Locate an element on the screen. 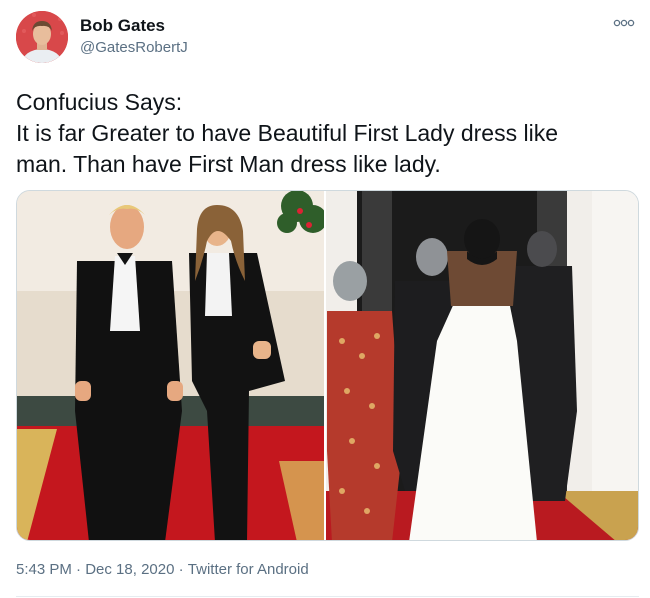 This screenshot has width=650, height=598. profile-photo-icon is located at coordinates (42, 37).